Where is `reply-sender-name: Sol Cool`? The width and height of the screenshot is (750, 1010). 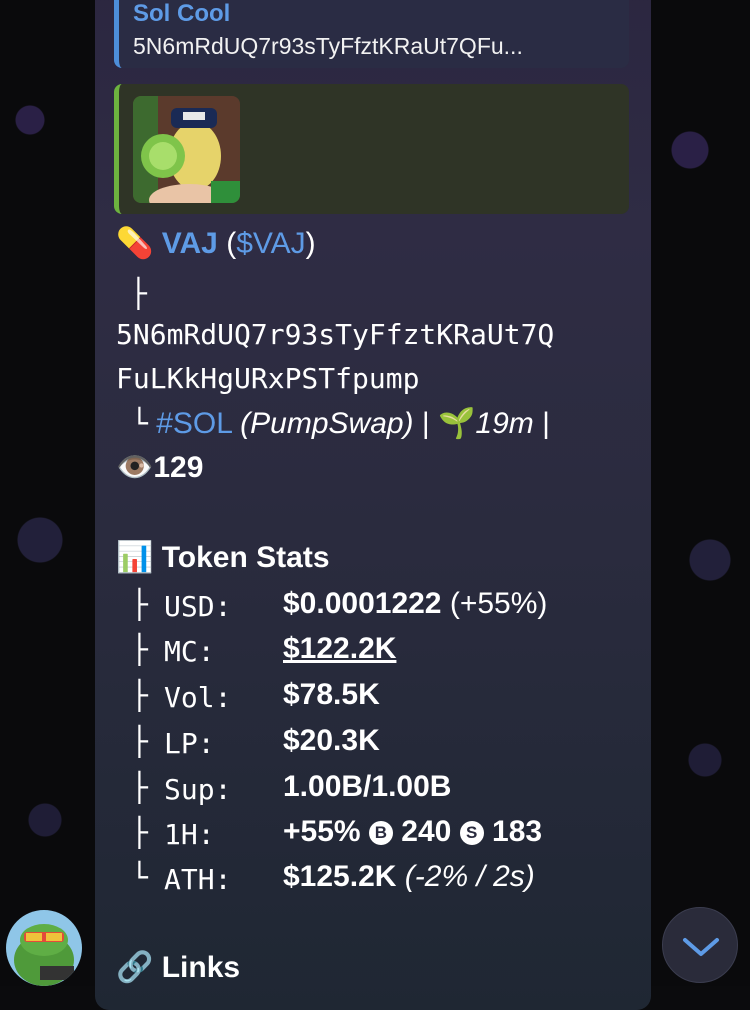
reply-sender-name: Sol Cool is located at coordinates (182, 13).